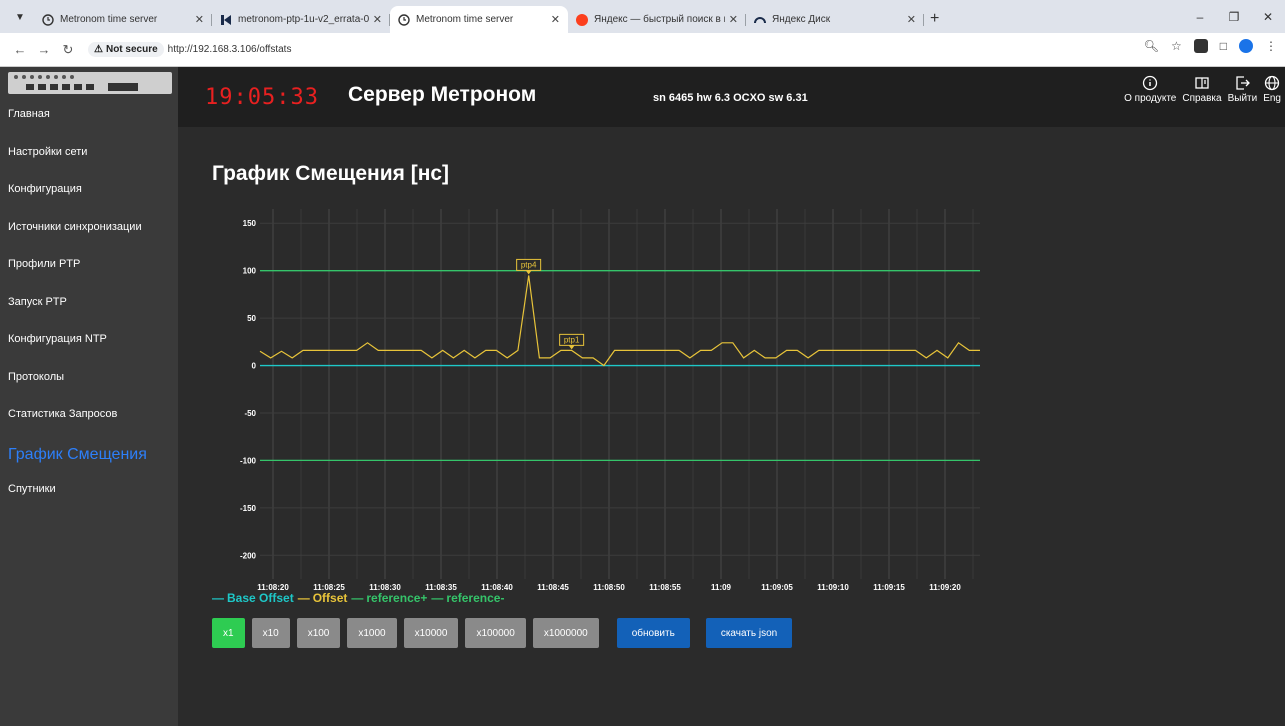 The width and height of the screenshot is (1285, 726). Describe the element at coordinates (323, 598) in the screenshot. I see `legend-item: — Offset` at that location.